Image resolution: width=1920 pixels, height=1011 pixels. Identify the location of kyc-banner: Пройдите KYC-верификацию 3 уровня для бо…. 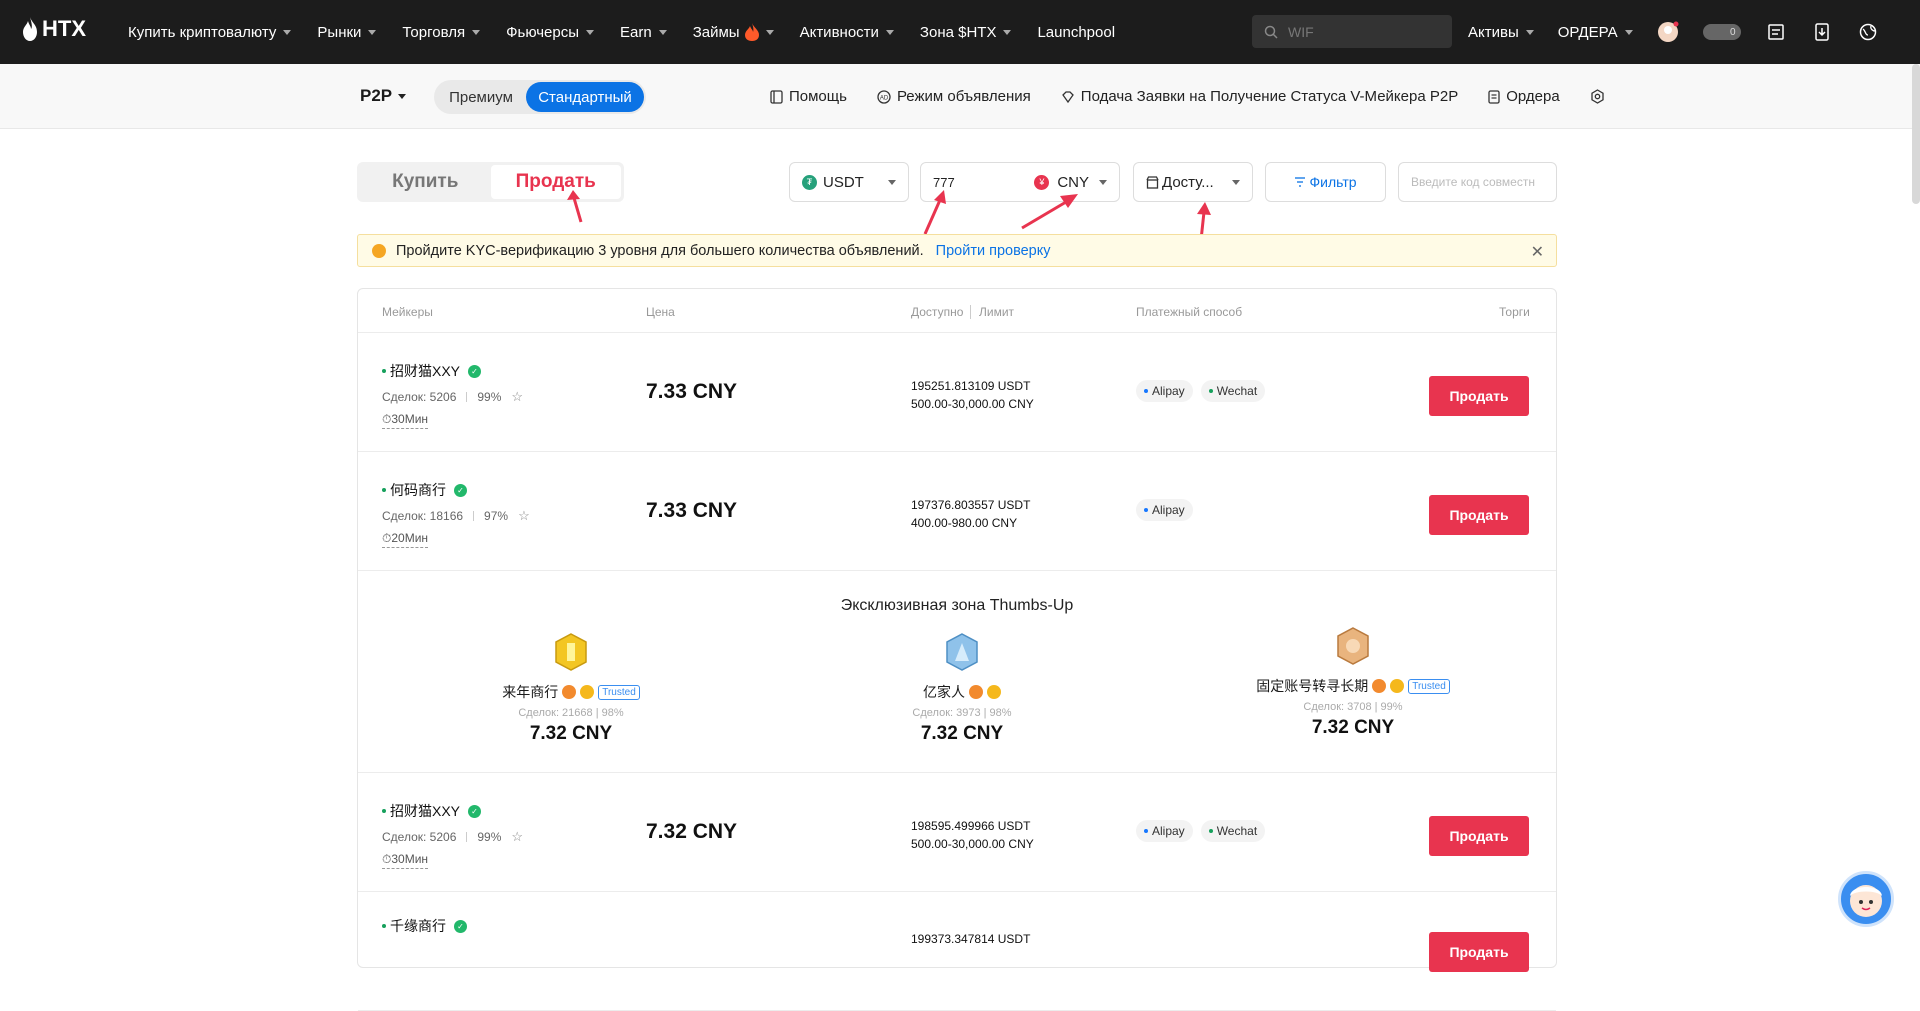
(957, 250).